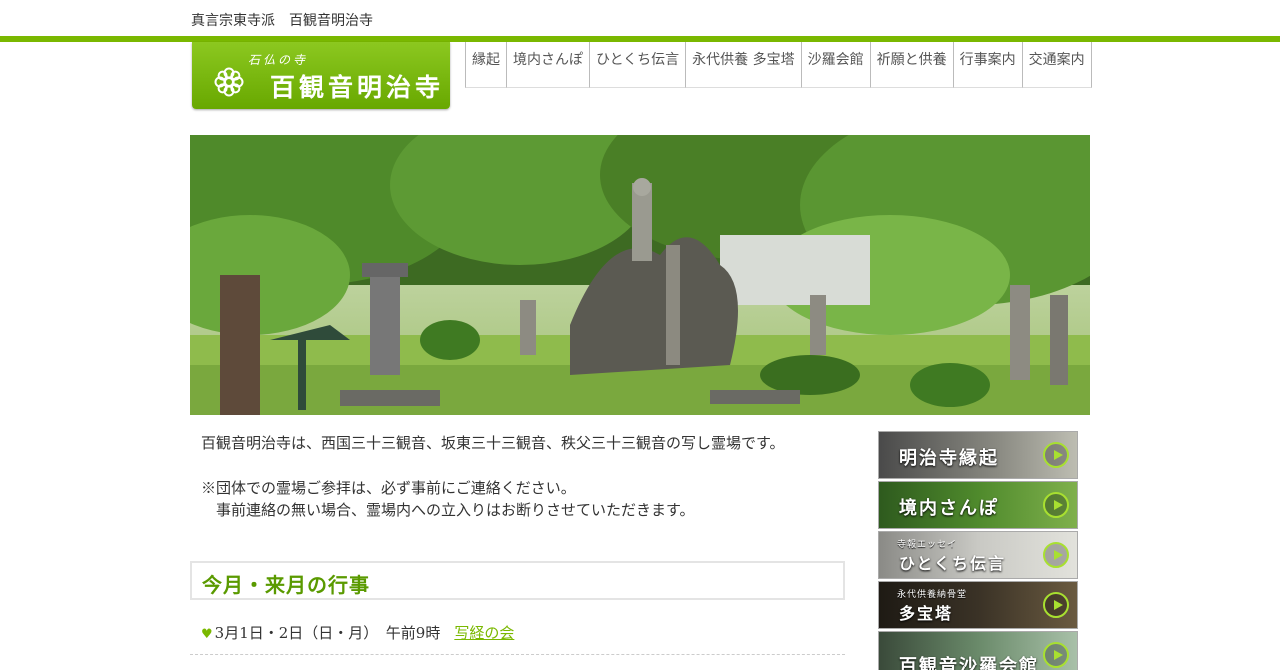  I want to click on nav-item-gyoji-annai: 行事案内, so click(987, 65).